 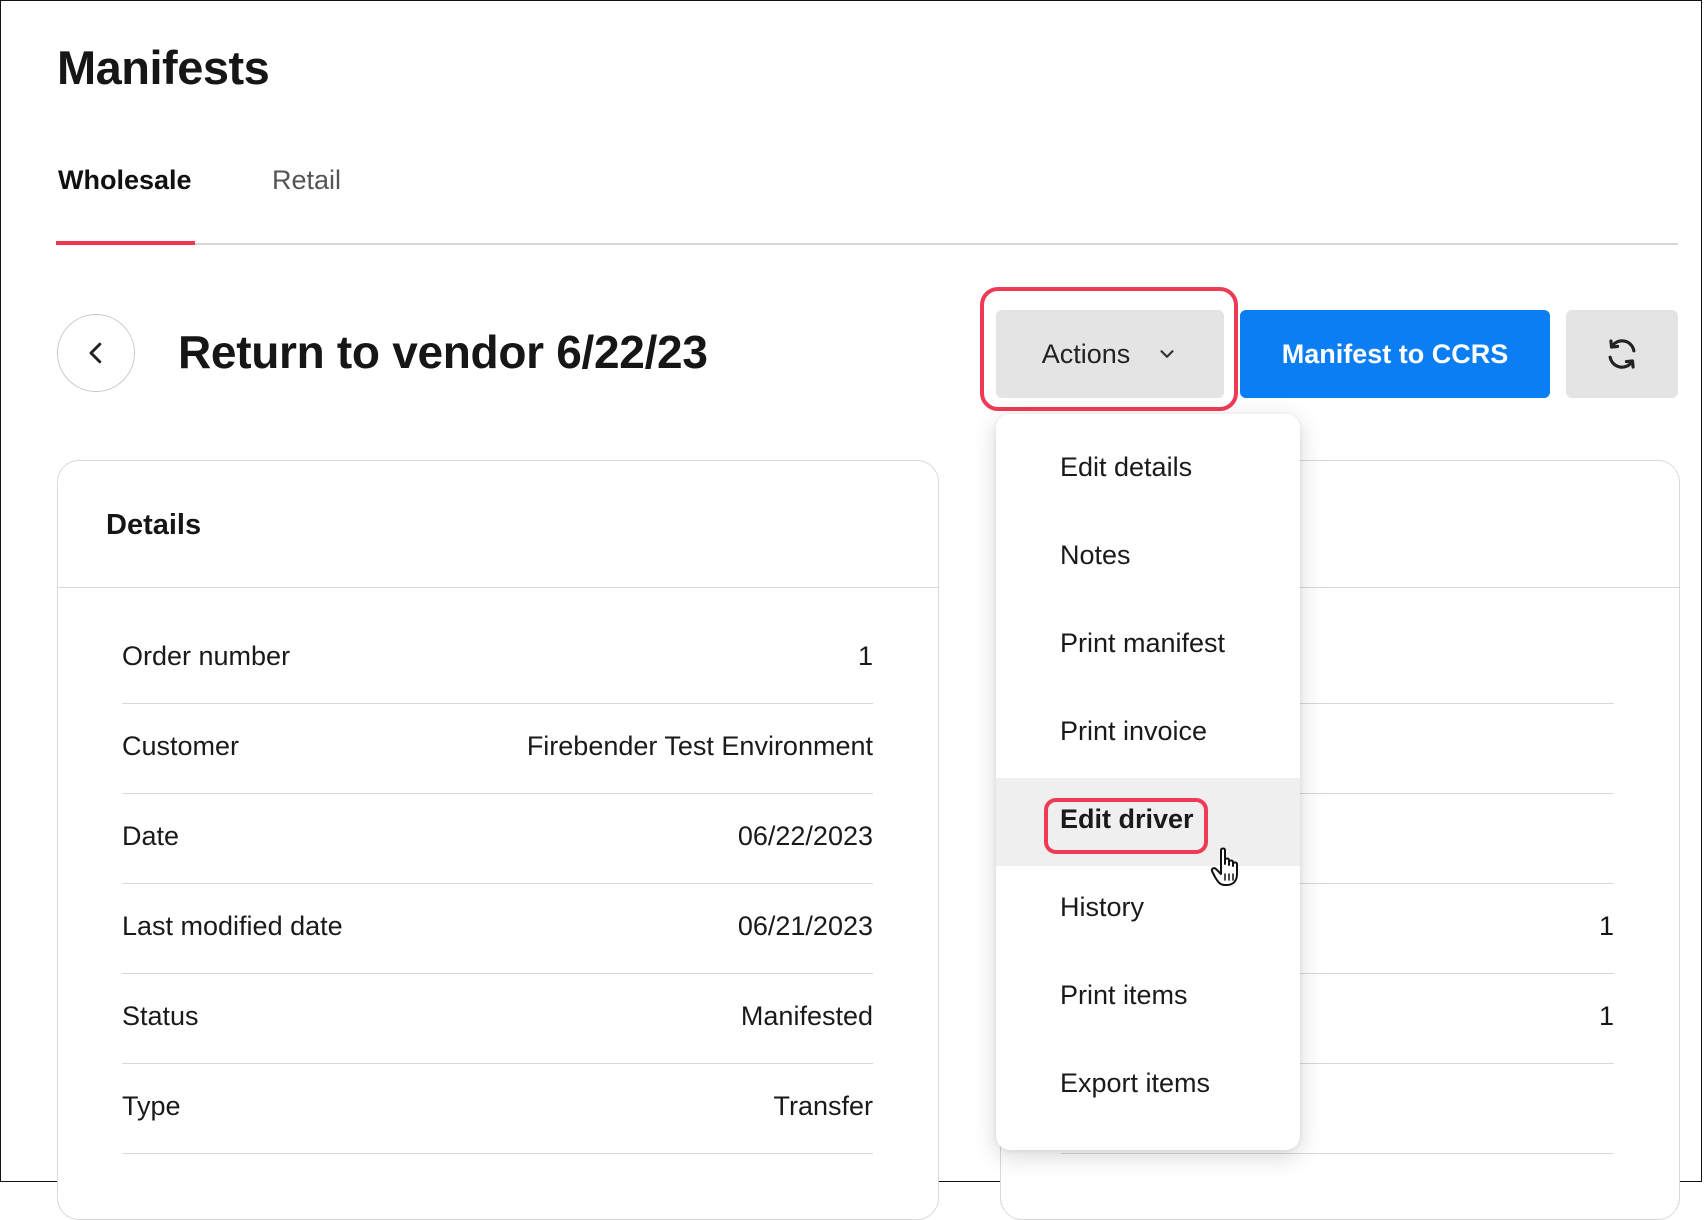 I want to click on details-title: Details, so click(x=154, y=525).